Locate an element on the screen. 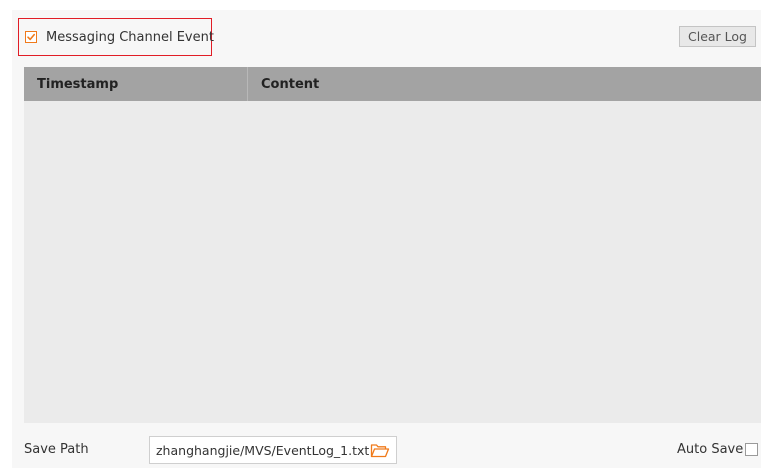  folder-open-icon is located at coordinates (380, 450).